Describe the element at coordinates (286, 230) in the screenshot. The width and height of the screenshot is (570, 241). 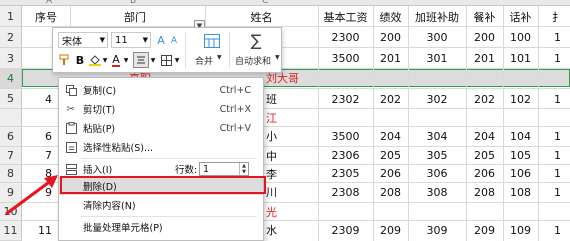
I see `cell-name: 水` at that location.